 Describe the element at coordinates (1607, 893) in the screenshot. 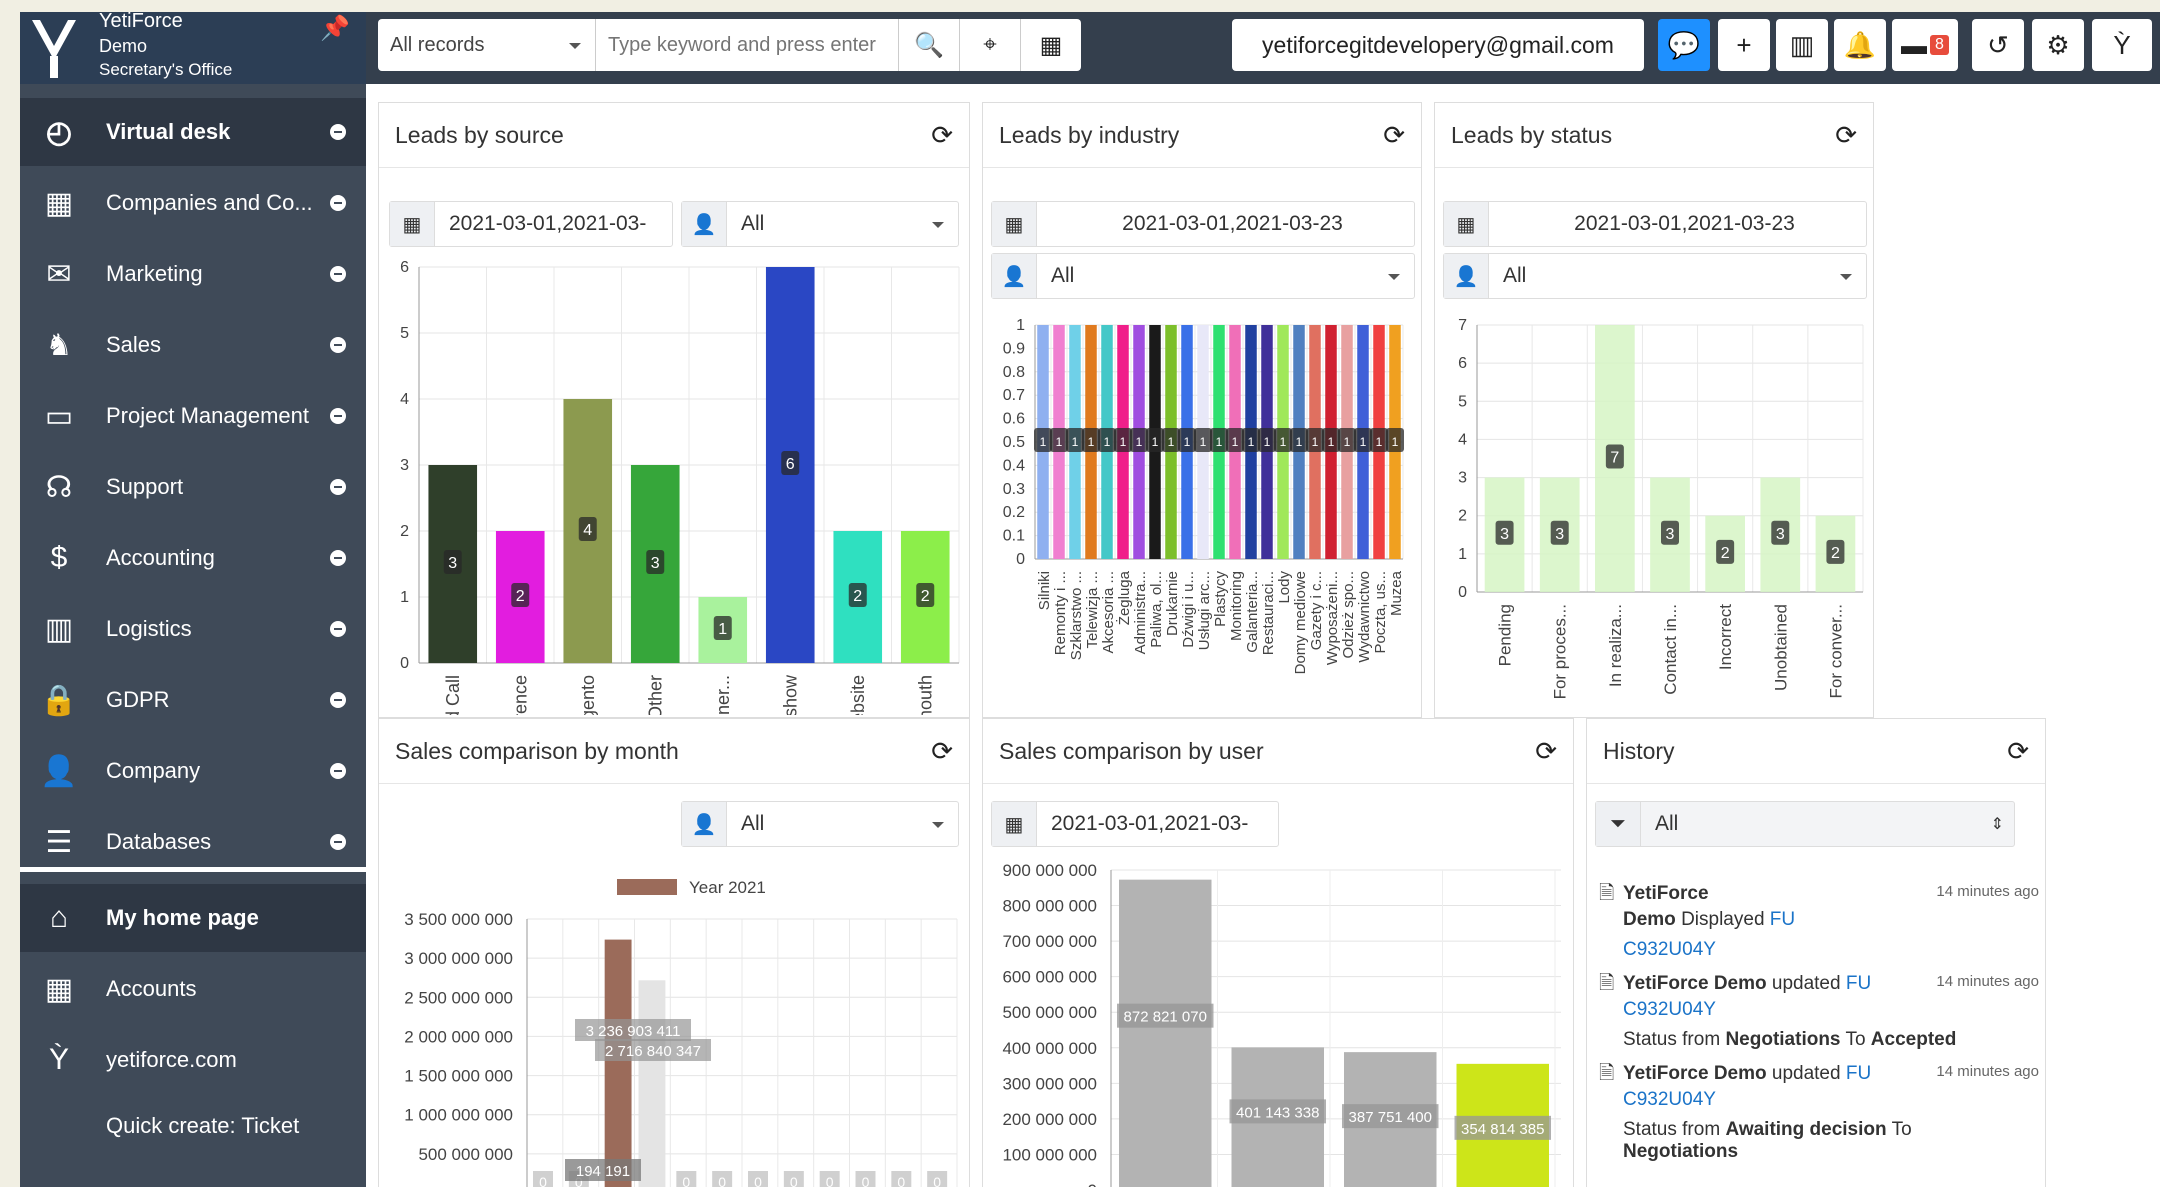

I see `document-icon: 🗎` at that location.